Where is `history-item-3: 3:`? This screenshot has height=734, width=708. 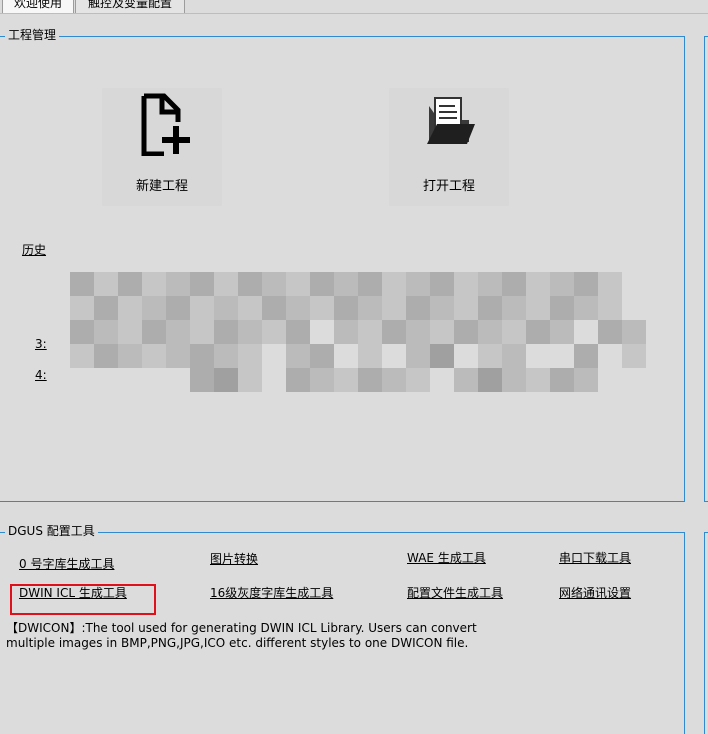
history-item-3: 3: is located at coordinates (41, 344).